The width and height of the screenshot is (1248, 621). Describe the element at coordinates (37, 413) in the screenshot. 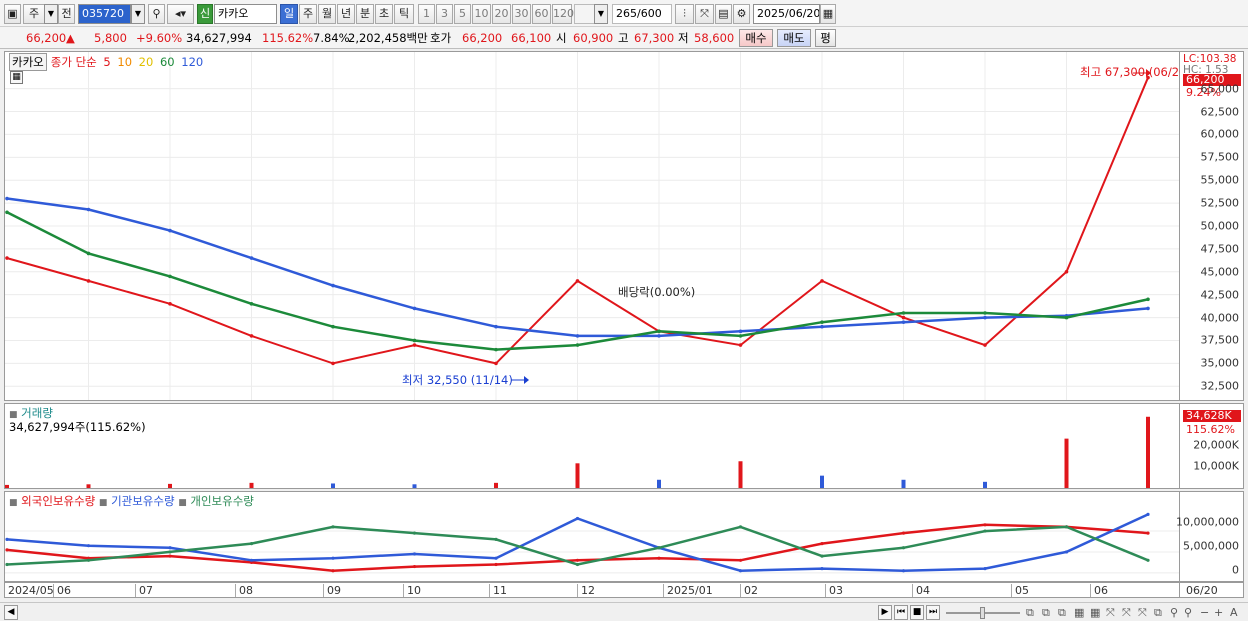

I see `volume-title: 거래량` at that location.